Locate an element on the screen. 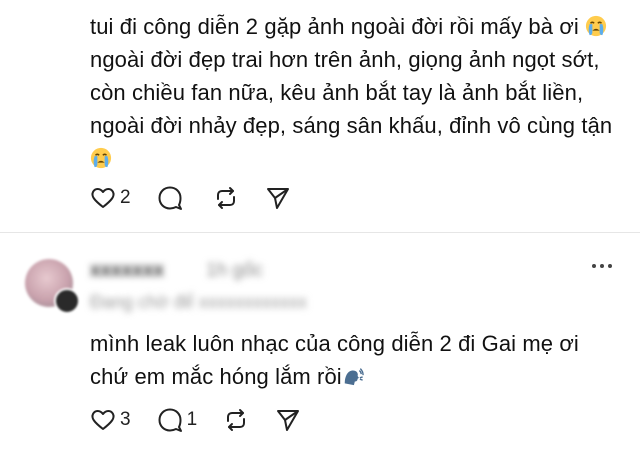 Image resolution: width=640 pixels, height=460 pixels. post-divider is located at coordinates (320, 232).